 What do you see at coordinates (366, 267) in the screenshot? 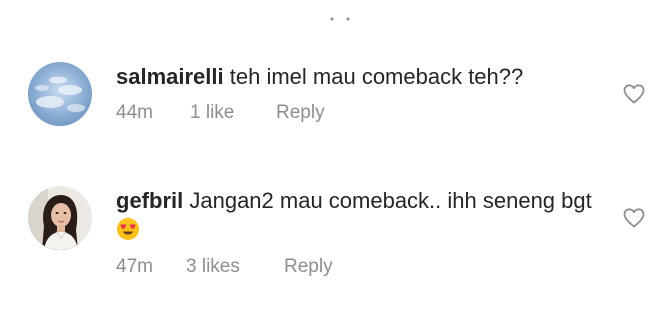
I see `comment-meta: 47m 3 likes Reply` at bounding box center [366, 267].